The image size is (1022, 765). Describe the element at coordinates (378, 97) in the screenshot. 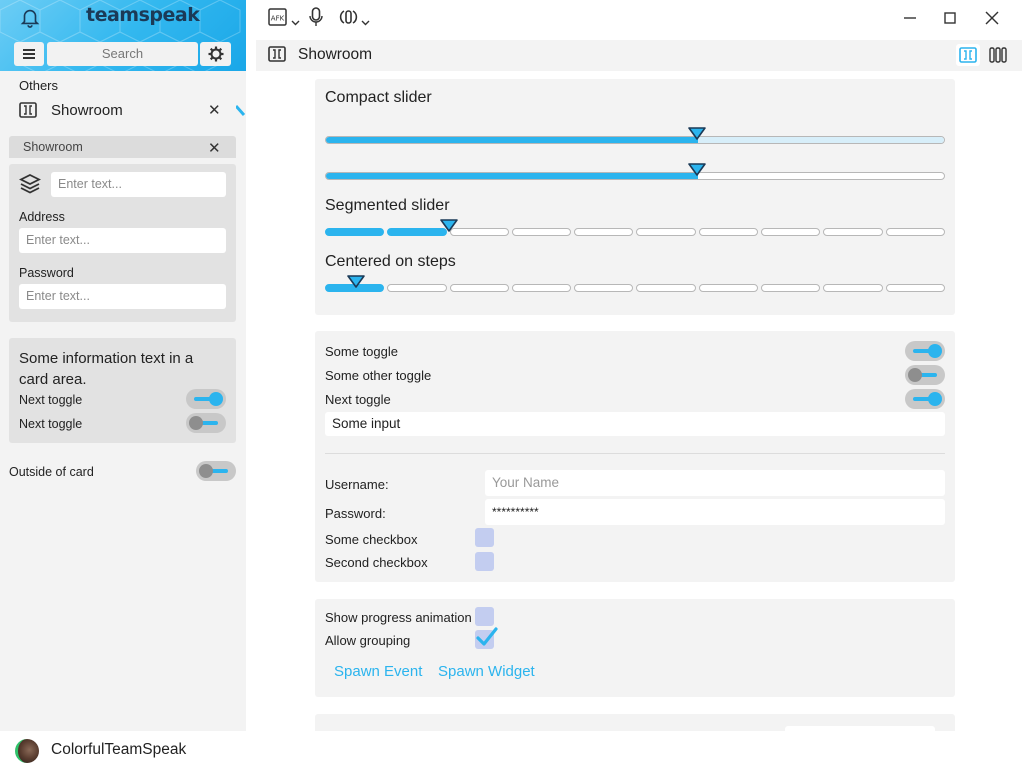

I see `compact-slider-title: Compact slider` at that location.